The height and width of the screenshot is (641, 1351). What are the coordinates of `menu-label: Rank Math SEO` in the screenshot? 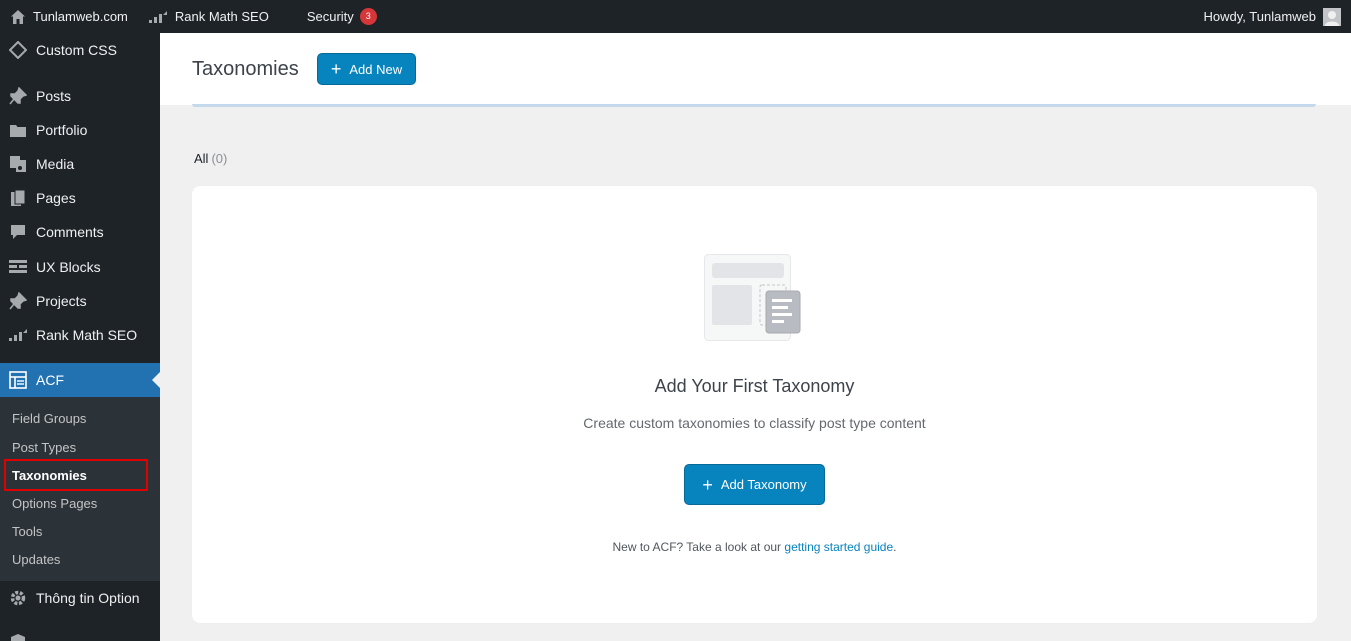 It's located at (87, 335).